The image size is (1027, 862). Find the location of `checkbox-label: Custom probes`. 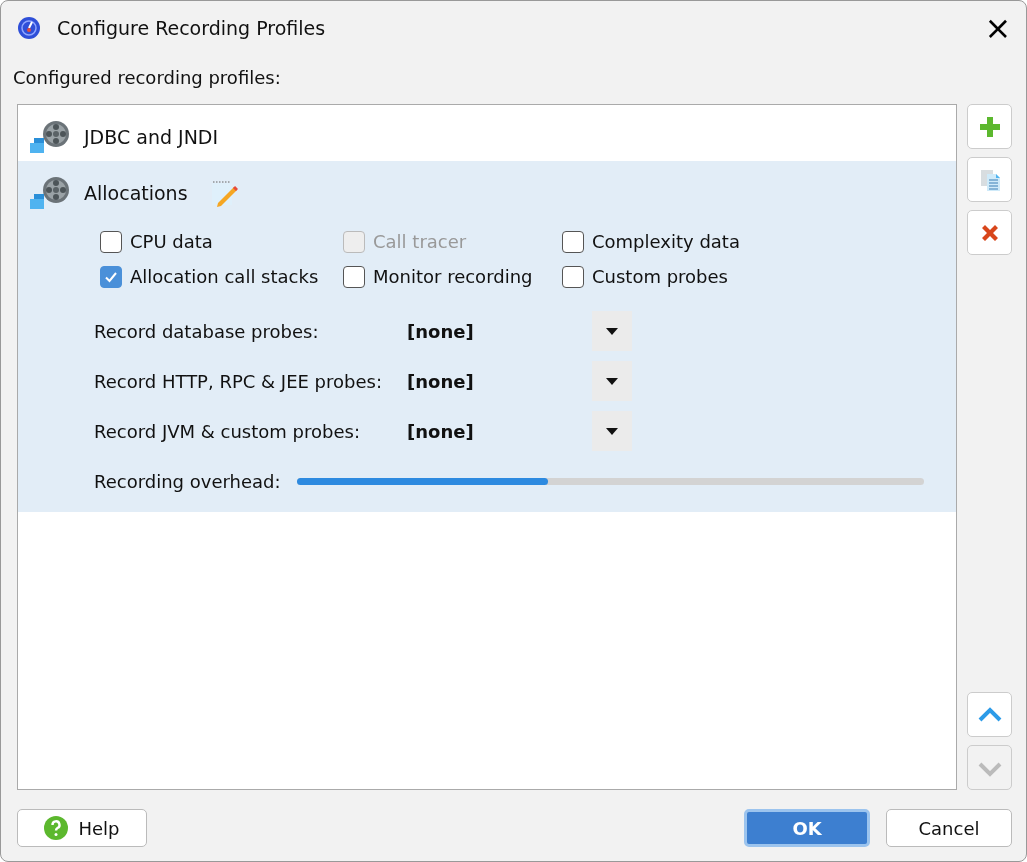

checkbox-label: Custom probes is located at coordinates (660, 276).